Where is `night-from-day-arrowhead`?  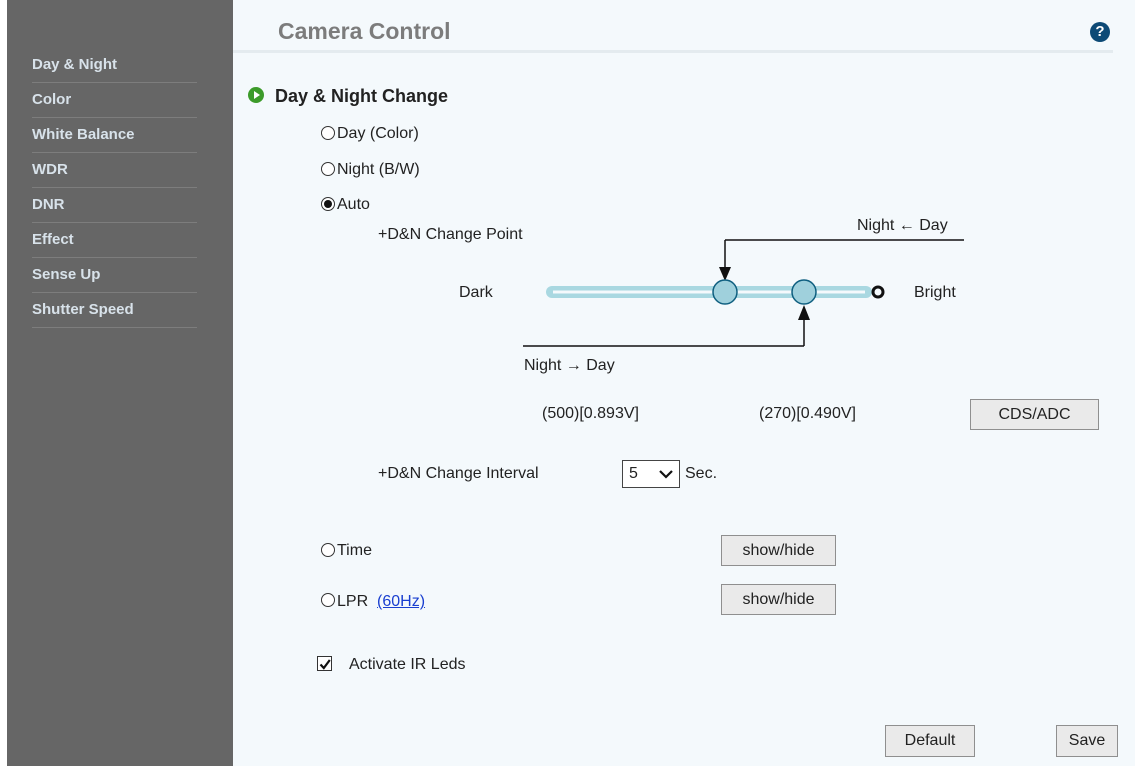 night-from-day-arrowhead is located at coordinates (725, 274).